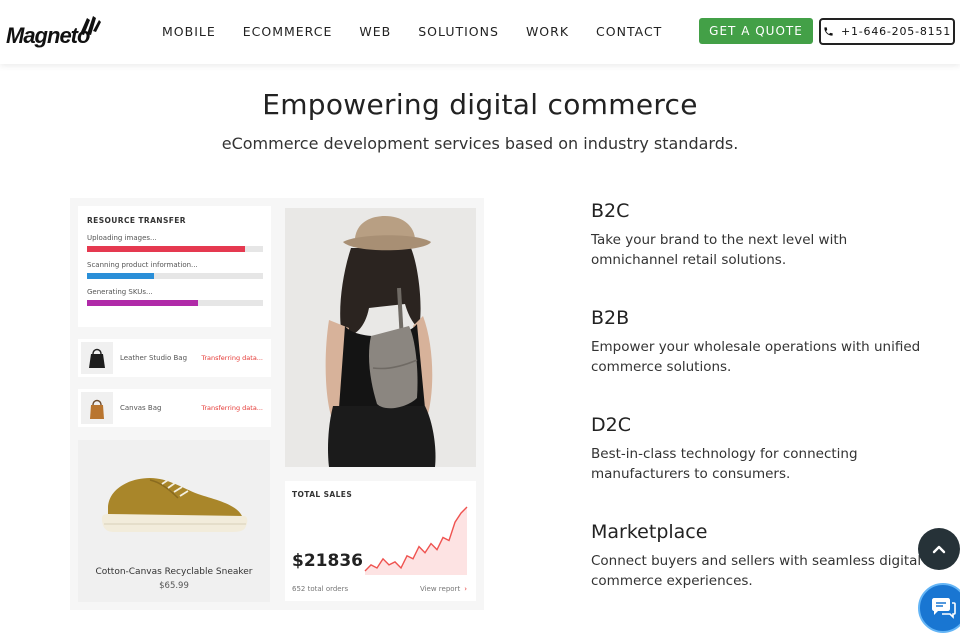  Describe the element at coordinates (48, 35) in the screenshot. I see `brand-name: Magneto` at that location.